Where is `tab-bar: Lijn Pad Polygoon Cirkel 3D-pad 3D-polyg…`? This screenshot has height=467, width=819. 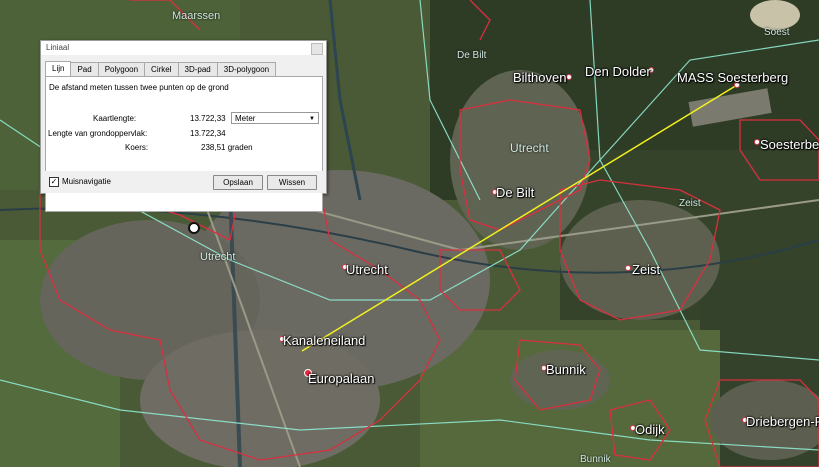 tab-bar: Lijn Pad Polygoon Cirkel 3D-pad 3D-polyg… is located at coordinates (161, 69).